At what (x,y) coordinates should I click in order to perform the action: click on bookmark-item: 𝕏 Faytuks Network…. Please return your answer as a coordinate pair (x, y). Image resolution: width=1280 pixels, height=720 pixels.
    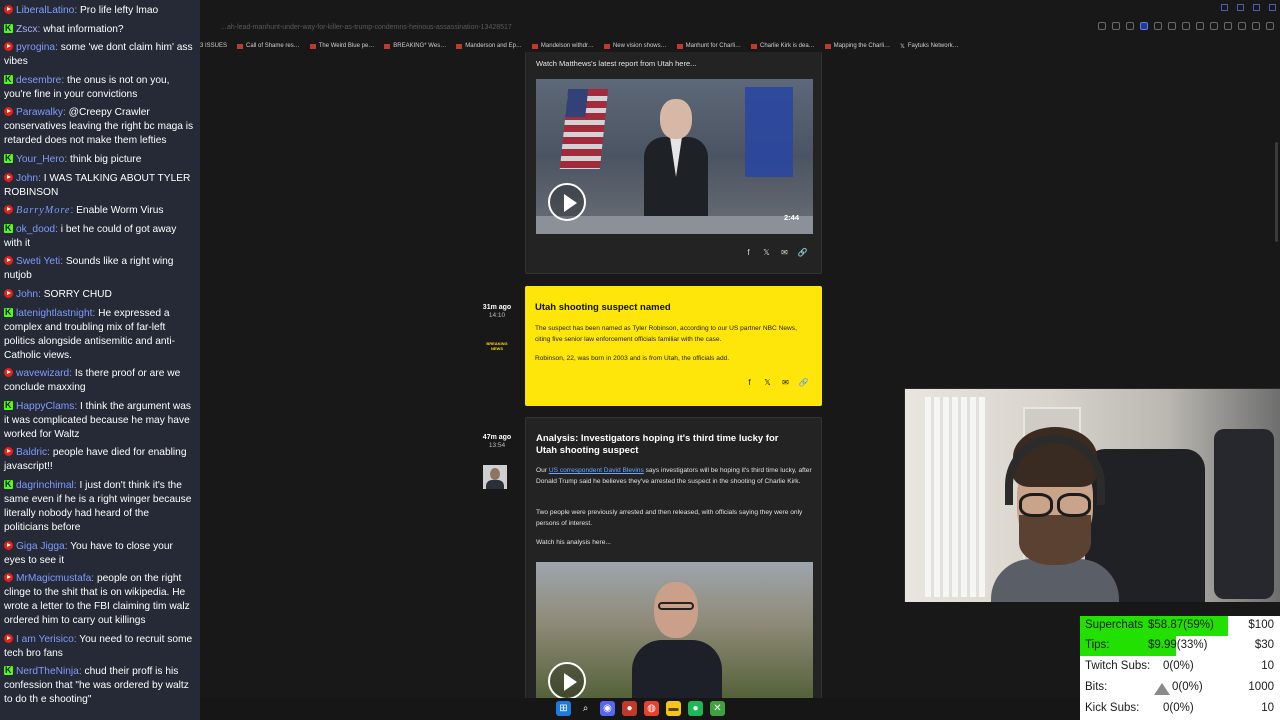
    Looking at the image, I should click on (929, 46).